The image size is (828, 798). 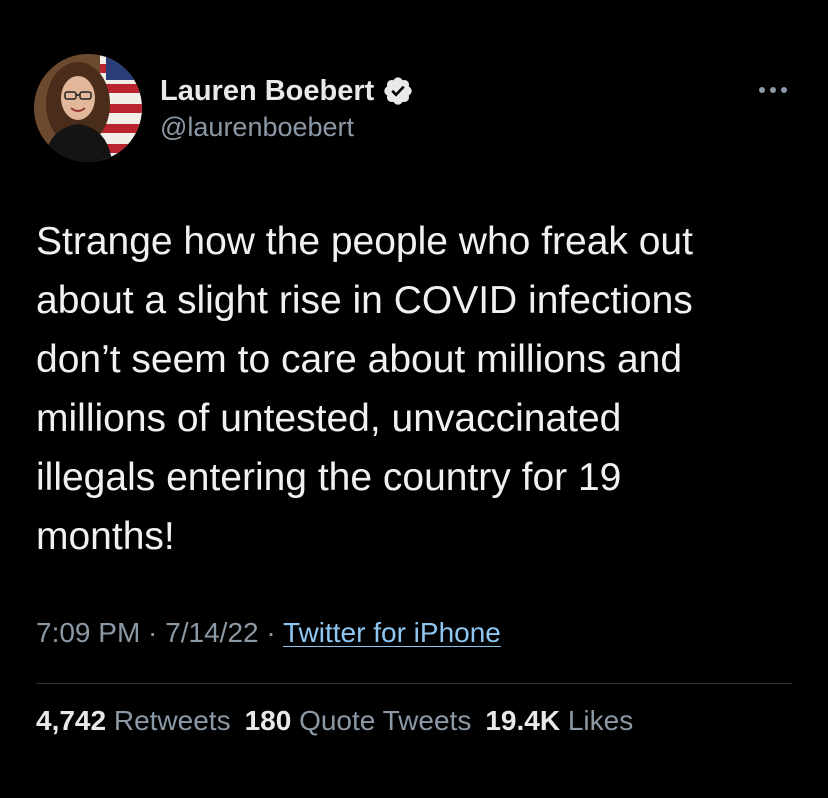 What do you see at coordinates (329, 477) in the screenshot?
I see `tweet-text-line: illegals entering the country for 19` at bounding box center [329, 477].